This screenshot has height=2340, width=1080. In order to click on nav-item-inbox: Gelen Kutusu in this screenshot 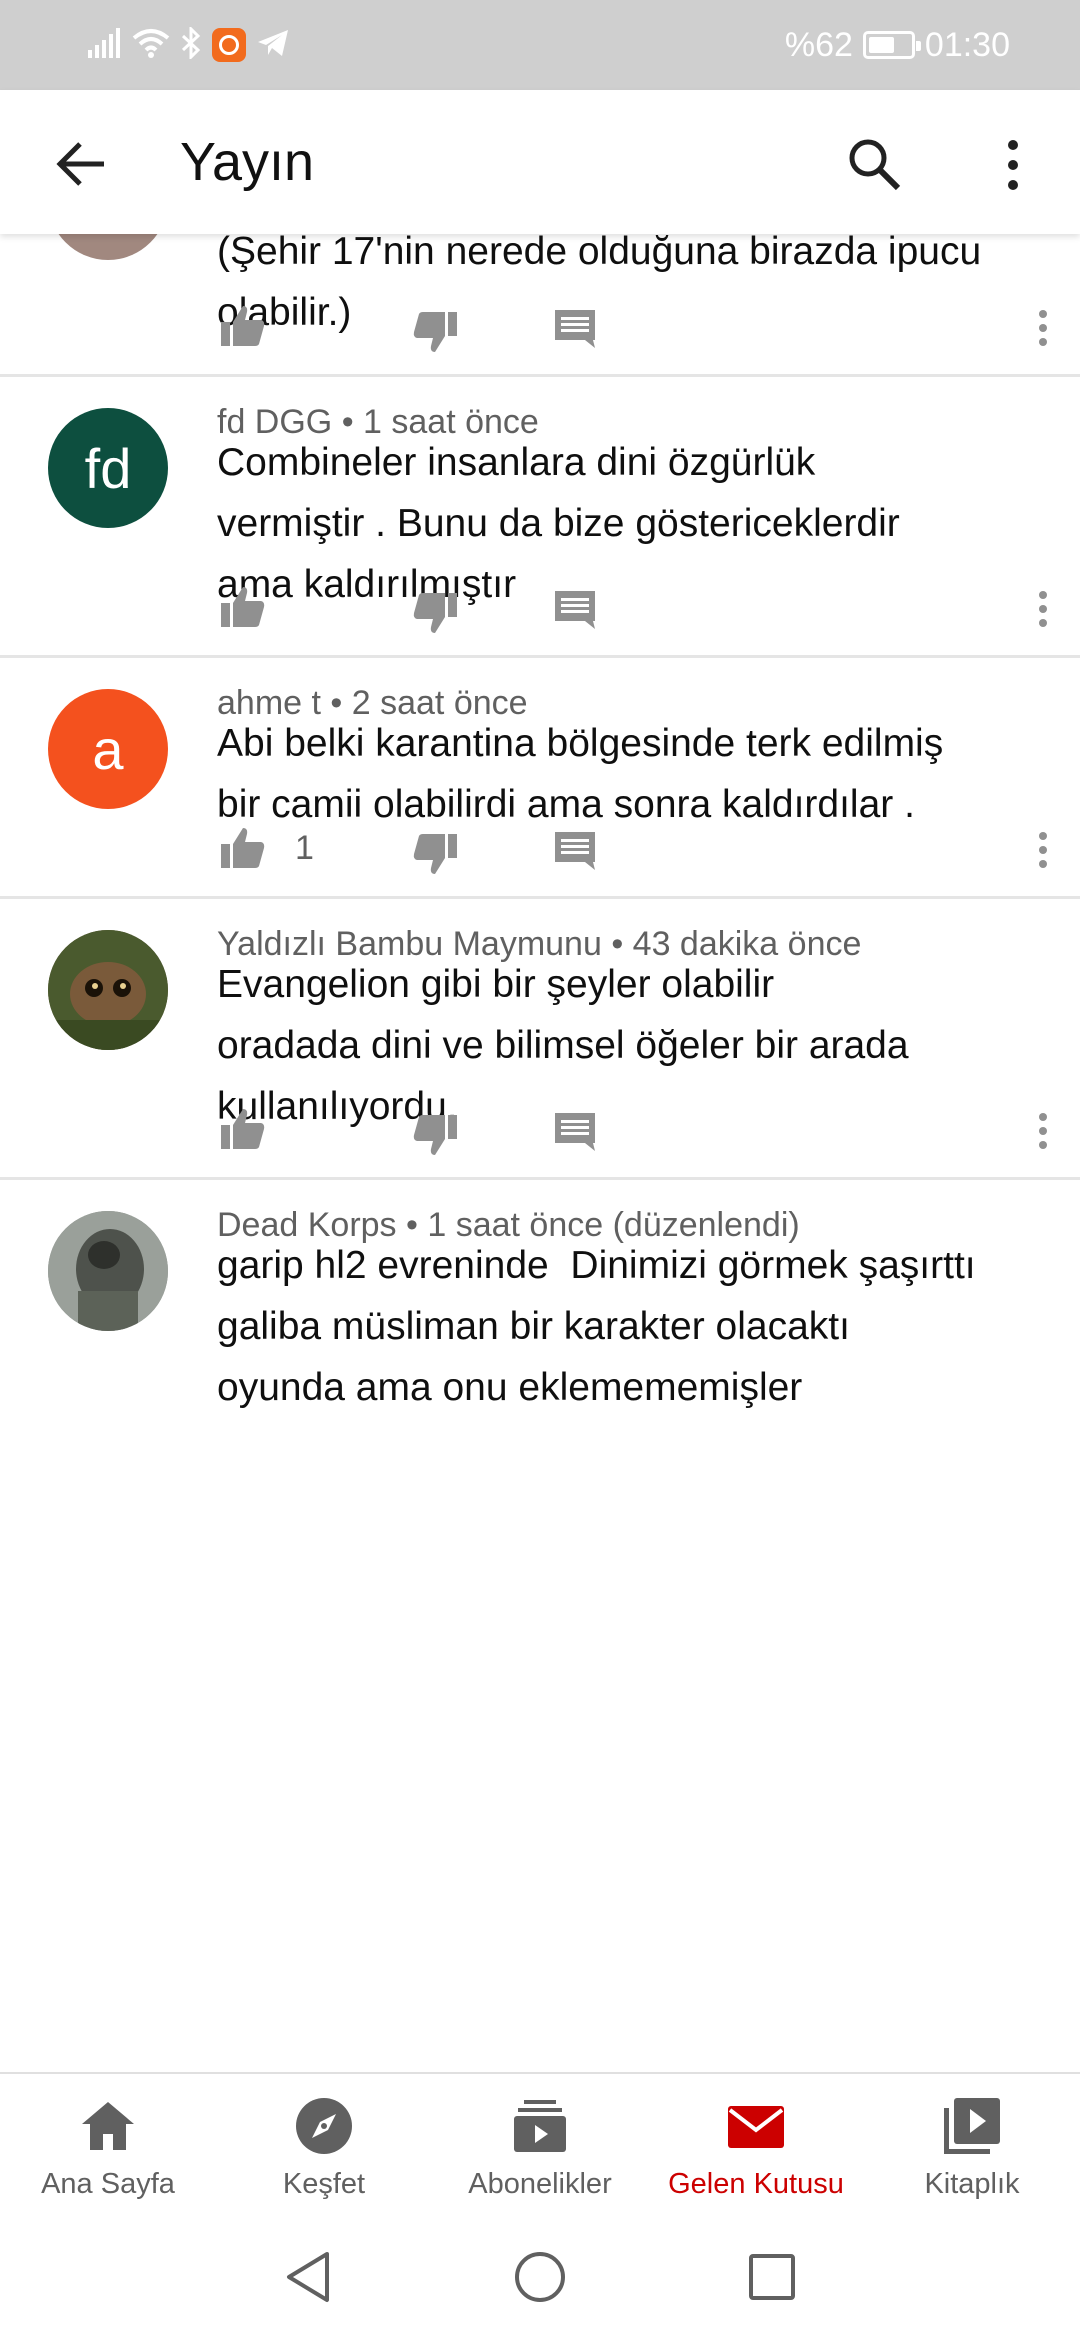, I will do `click(756, 2145)`.